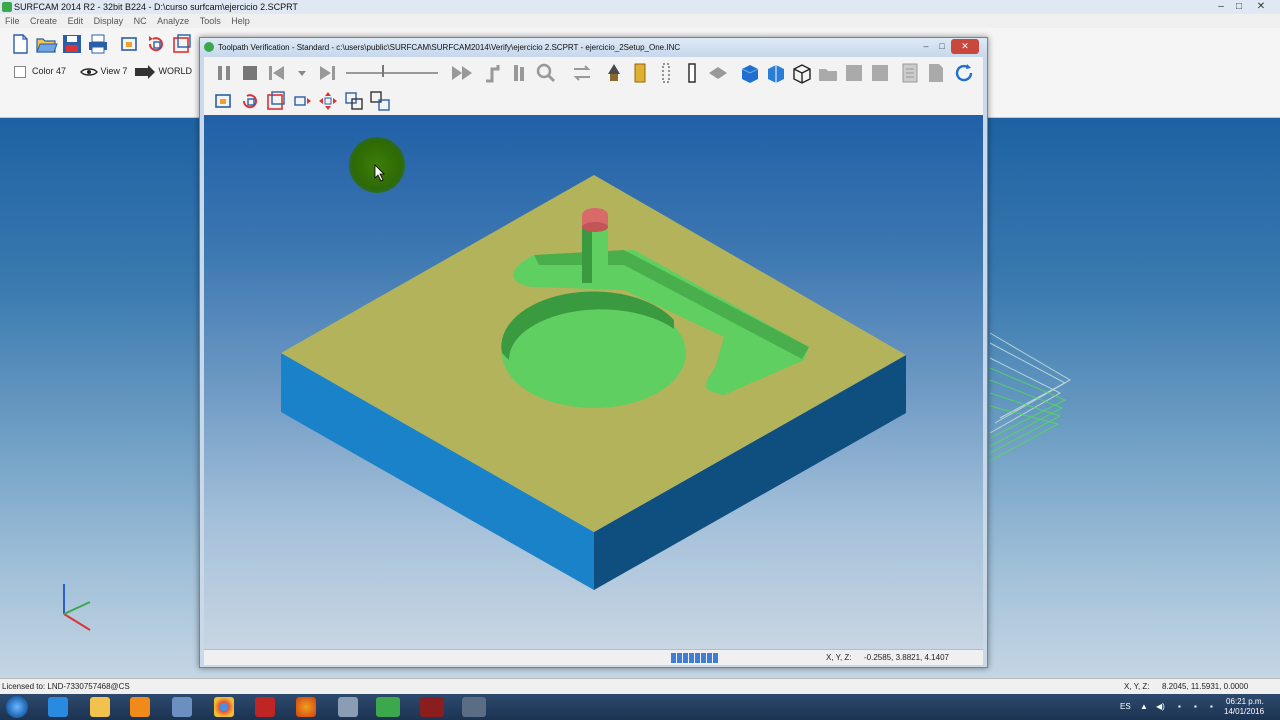 Image resolution: width=1280 pixels, height=720 pixels. Describe the element at coordinates (354, 101) in the screenshot. I see `tile-view-icon` at that location.